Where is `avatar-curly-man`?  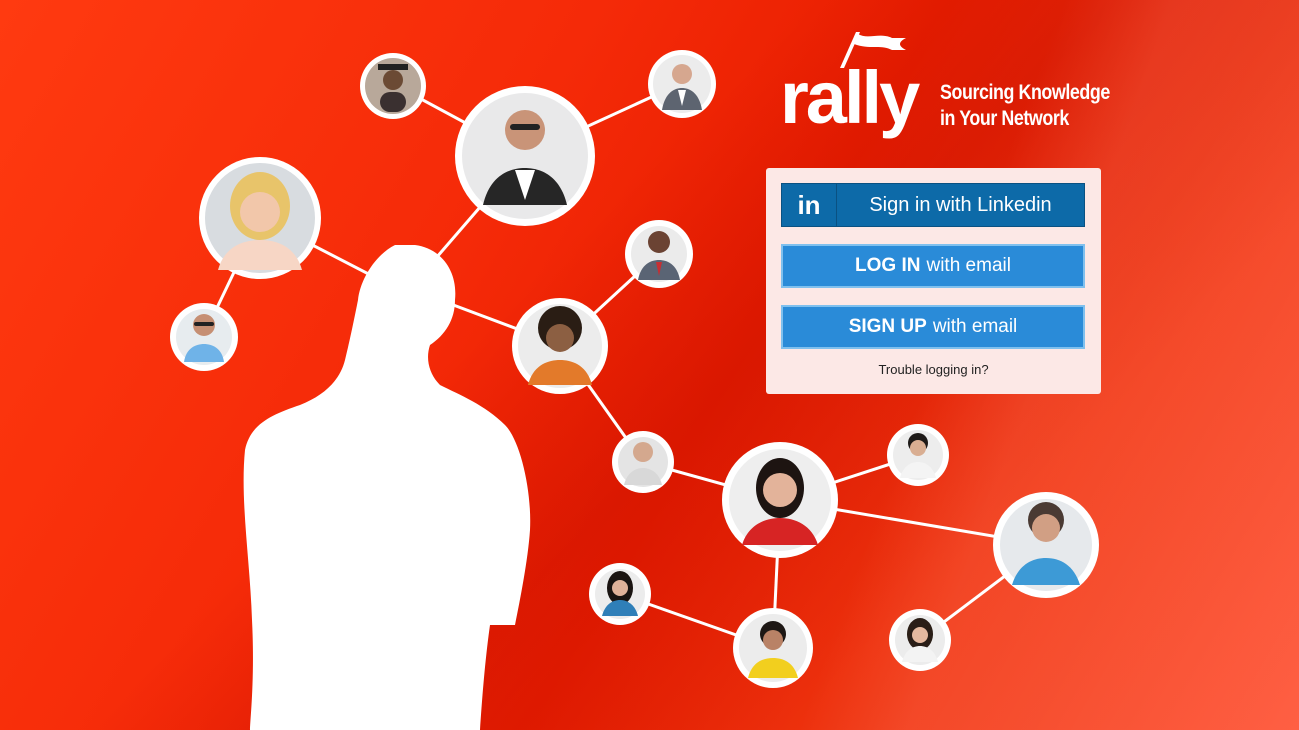
avatar-curly-man is located at coordinates (560, 346).